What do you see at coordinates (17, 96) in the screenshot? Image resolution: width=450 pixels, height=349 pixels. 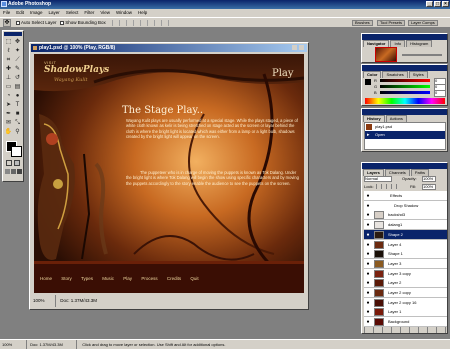 I see `dodge-tool-icon: ●` at bounding box center [17, 96].